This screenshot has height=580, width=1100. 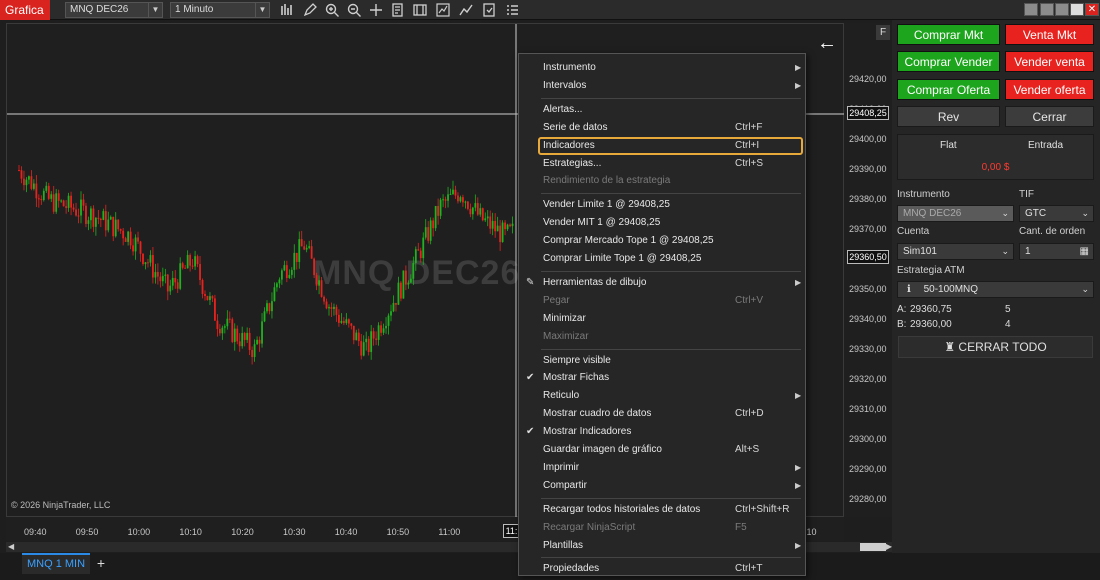 What do you see at coordinates (466, 10) in the screenshot?
I see `line-chart-icon` at bounding box center [466, 10].